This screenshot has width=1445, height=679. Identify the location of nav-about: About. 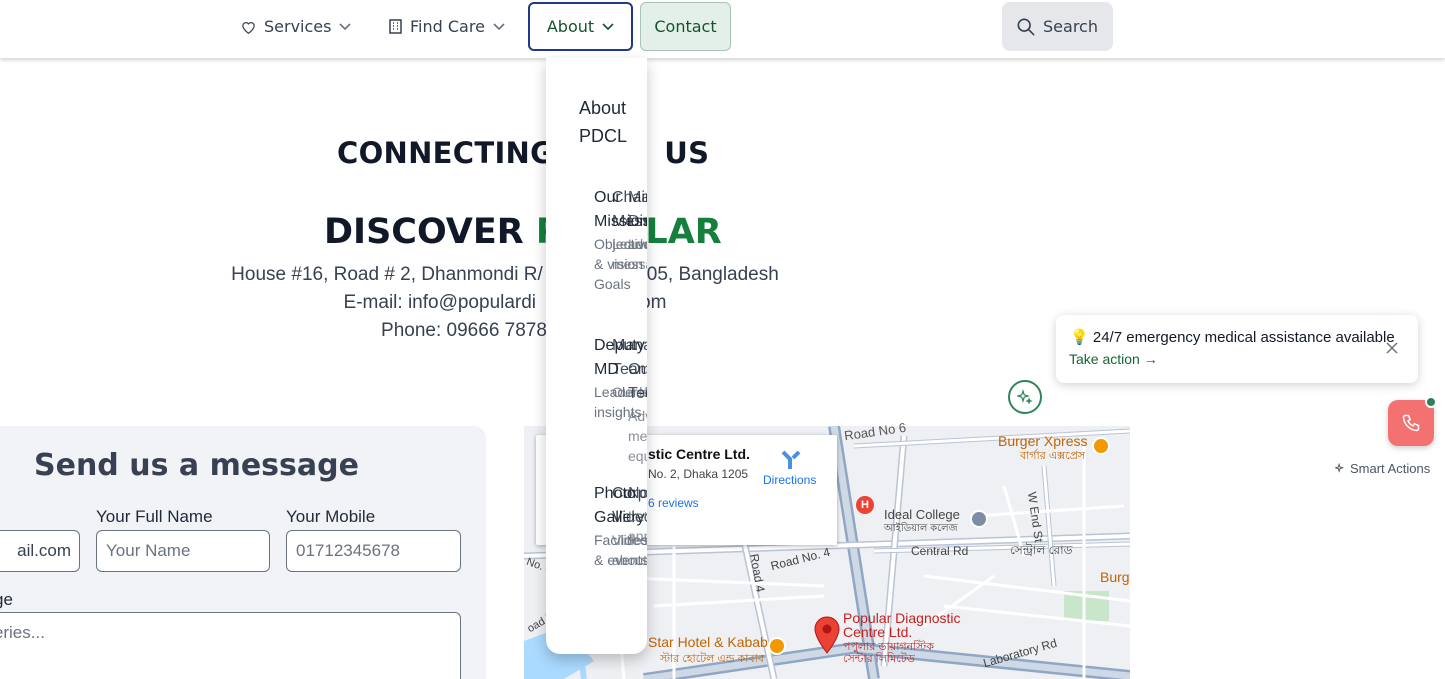
(580, 26).